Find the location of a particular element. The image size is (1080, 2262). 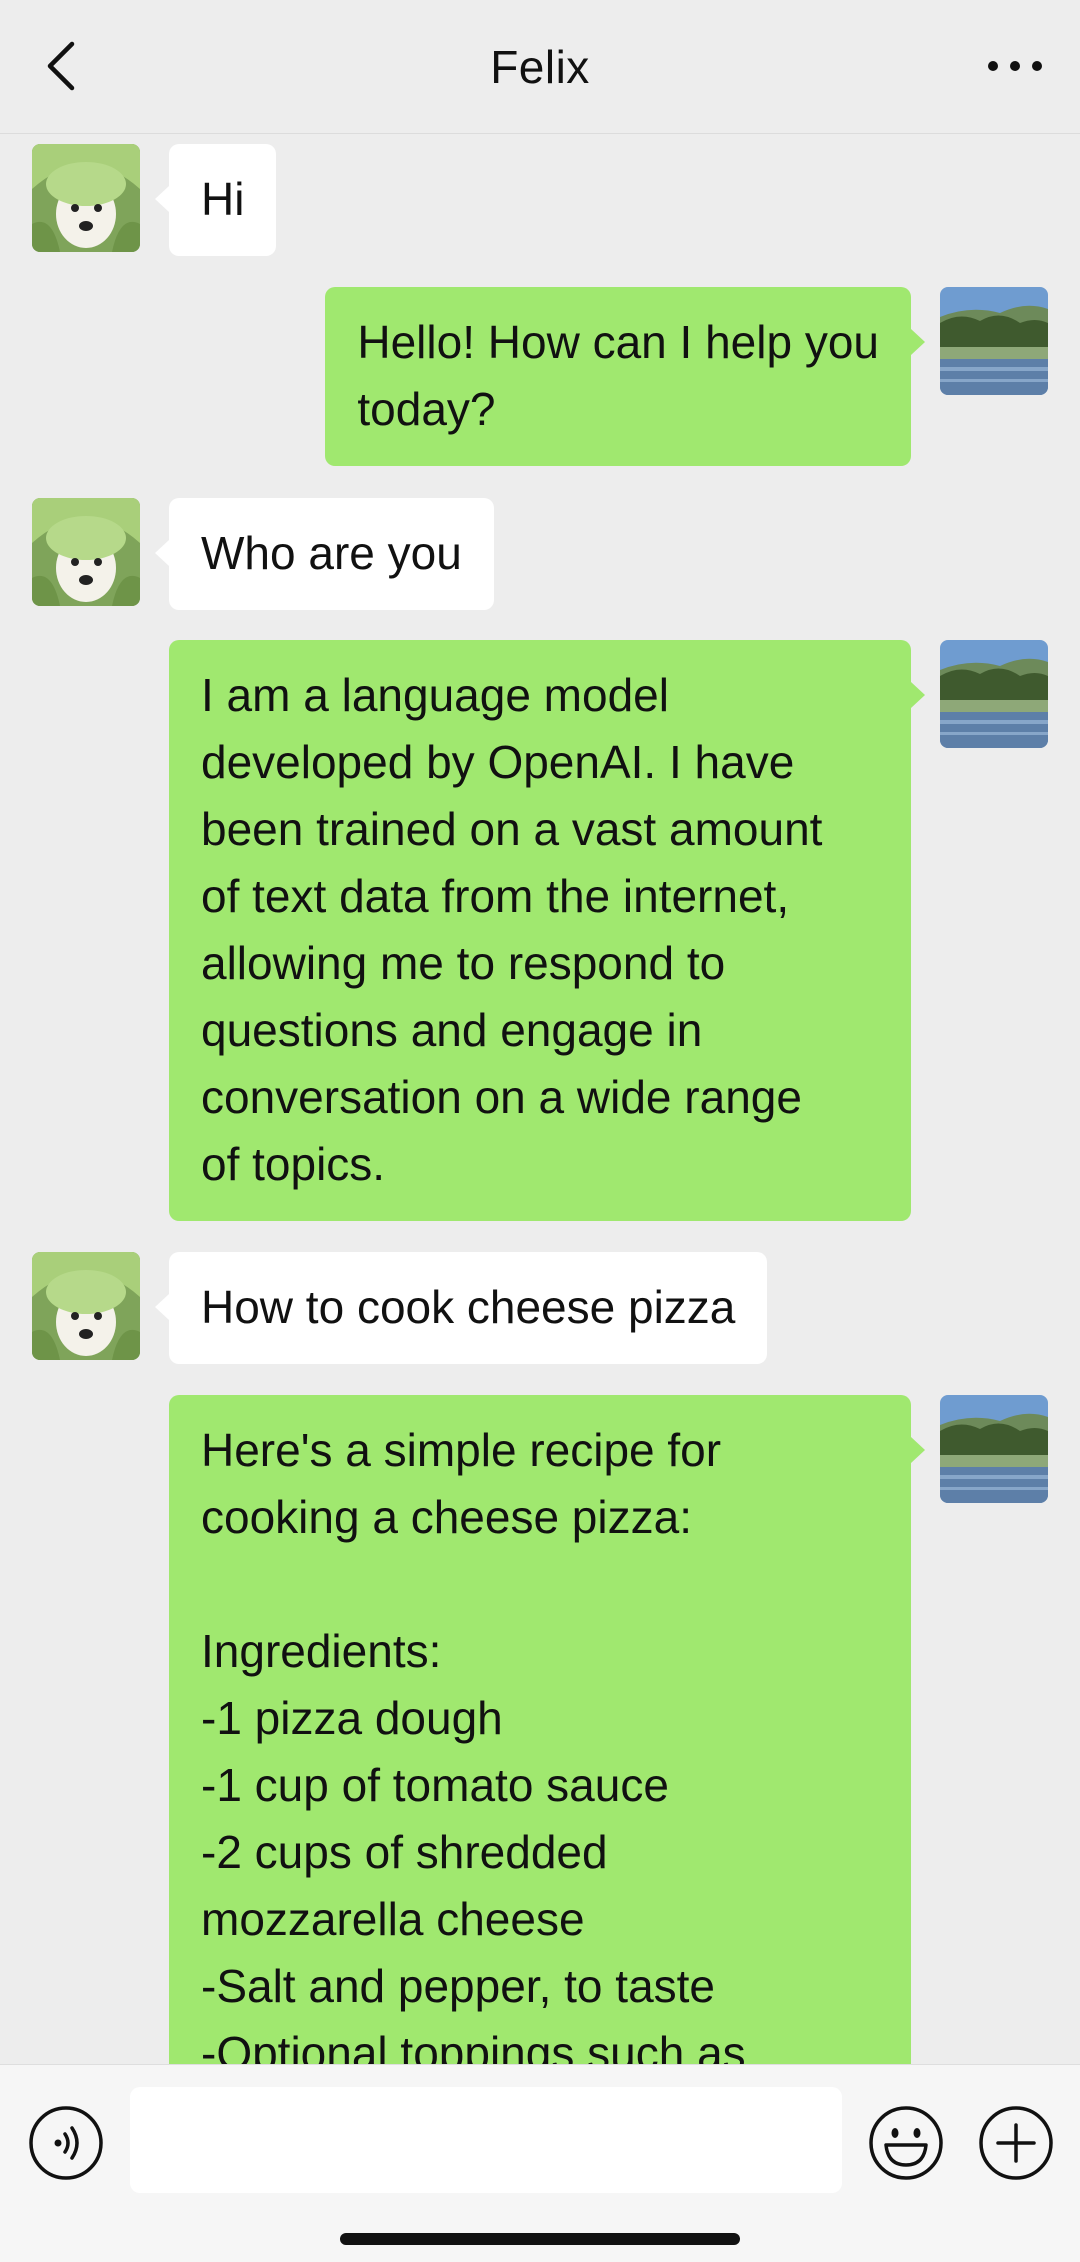

back-button is located at coordinates (60, 66).